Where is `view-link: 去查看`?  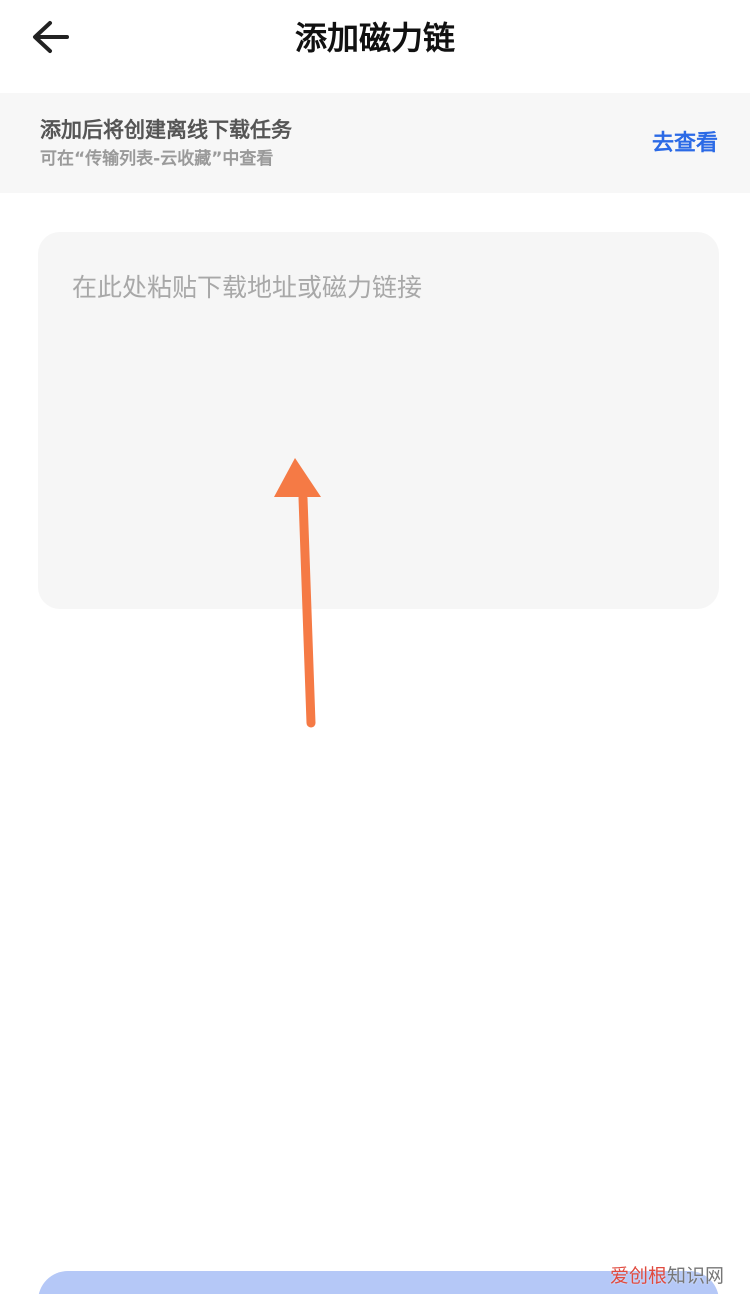
view-link: 去查看 is located at coordinates (685, 144).